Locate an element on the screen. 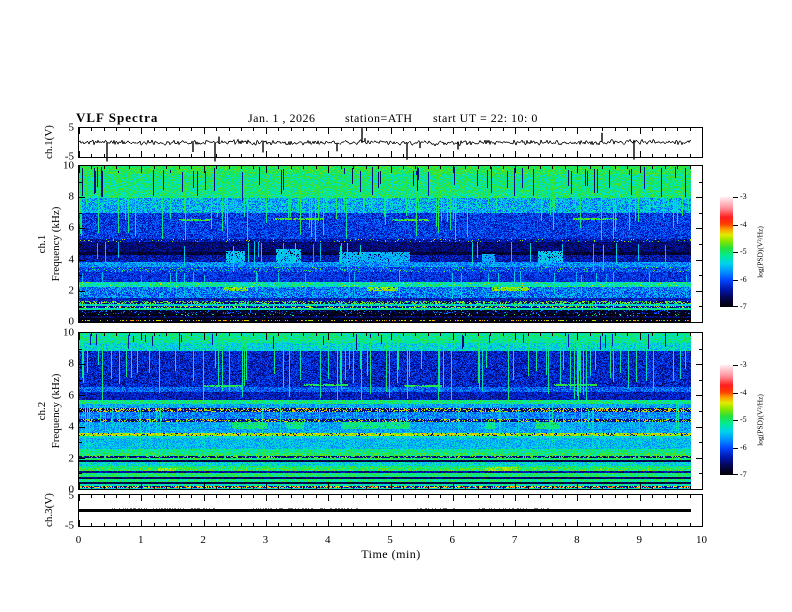 This screenshot has width=792, height=612. ch2-channel-label: ch.2 is located at coordinates (42, 411).